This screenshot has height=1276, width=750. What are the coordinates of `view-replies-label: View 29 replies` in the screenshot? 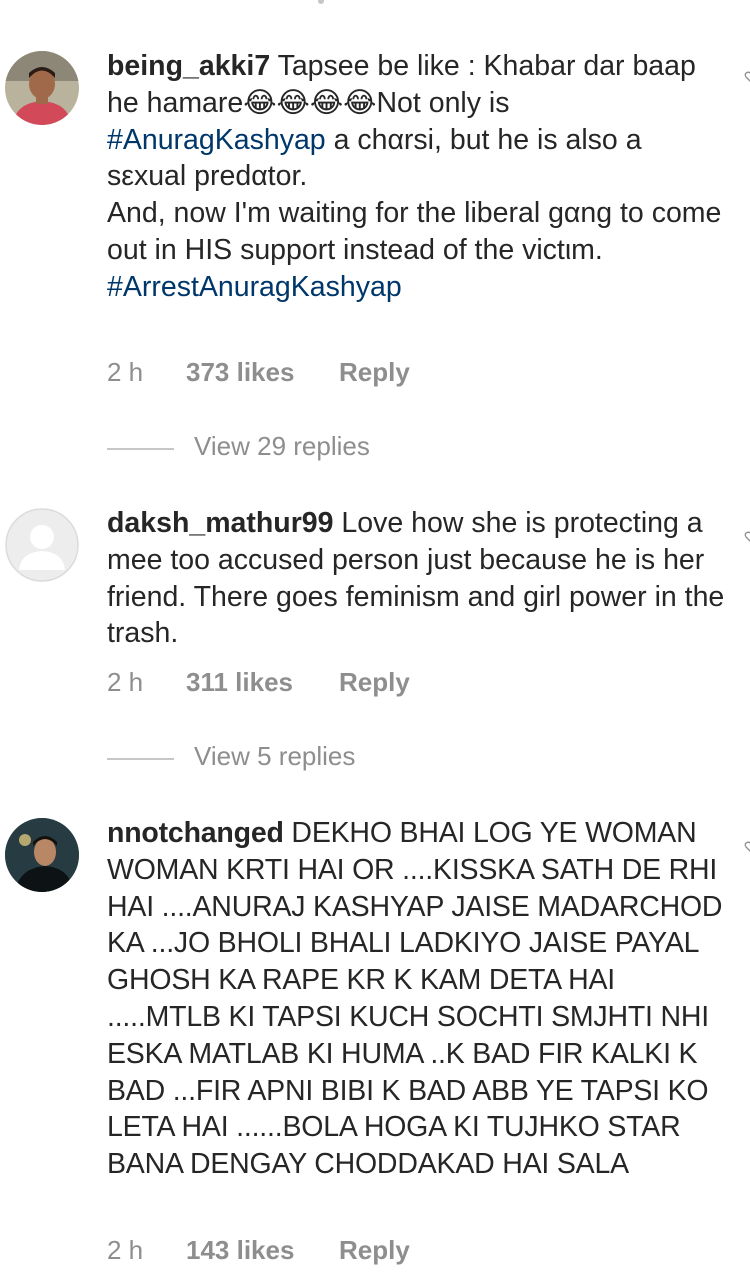 It's located at (282, 446).